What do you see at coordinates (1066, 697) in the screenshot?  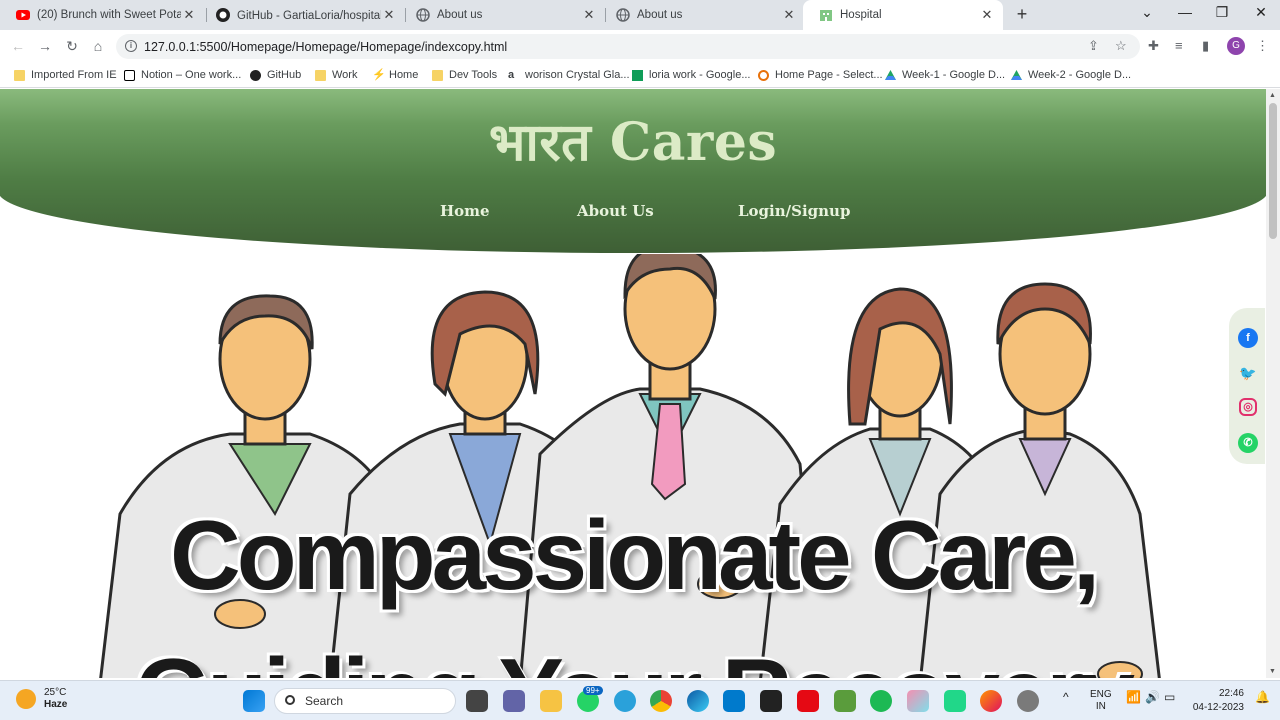 I see `chevron-up-icon: ^` at bounding box center [1066, 697].